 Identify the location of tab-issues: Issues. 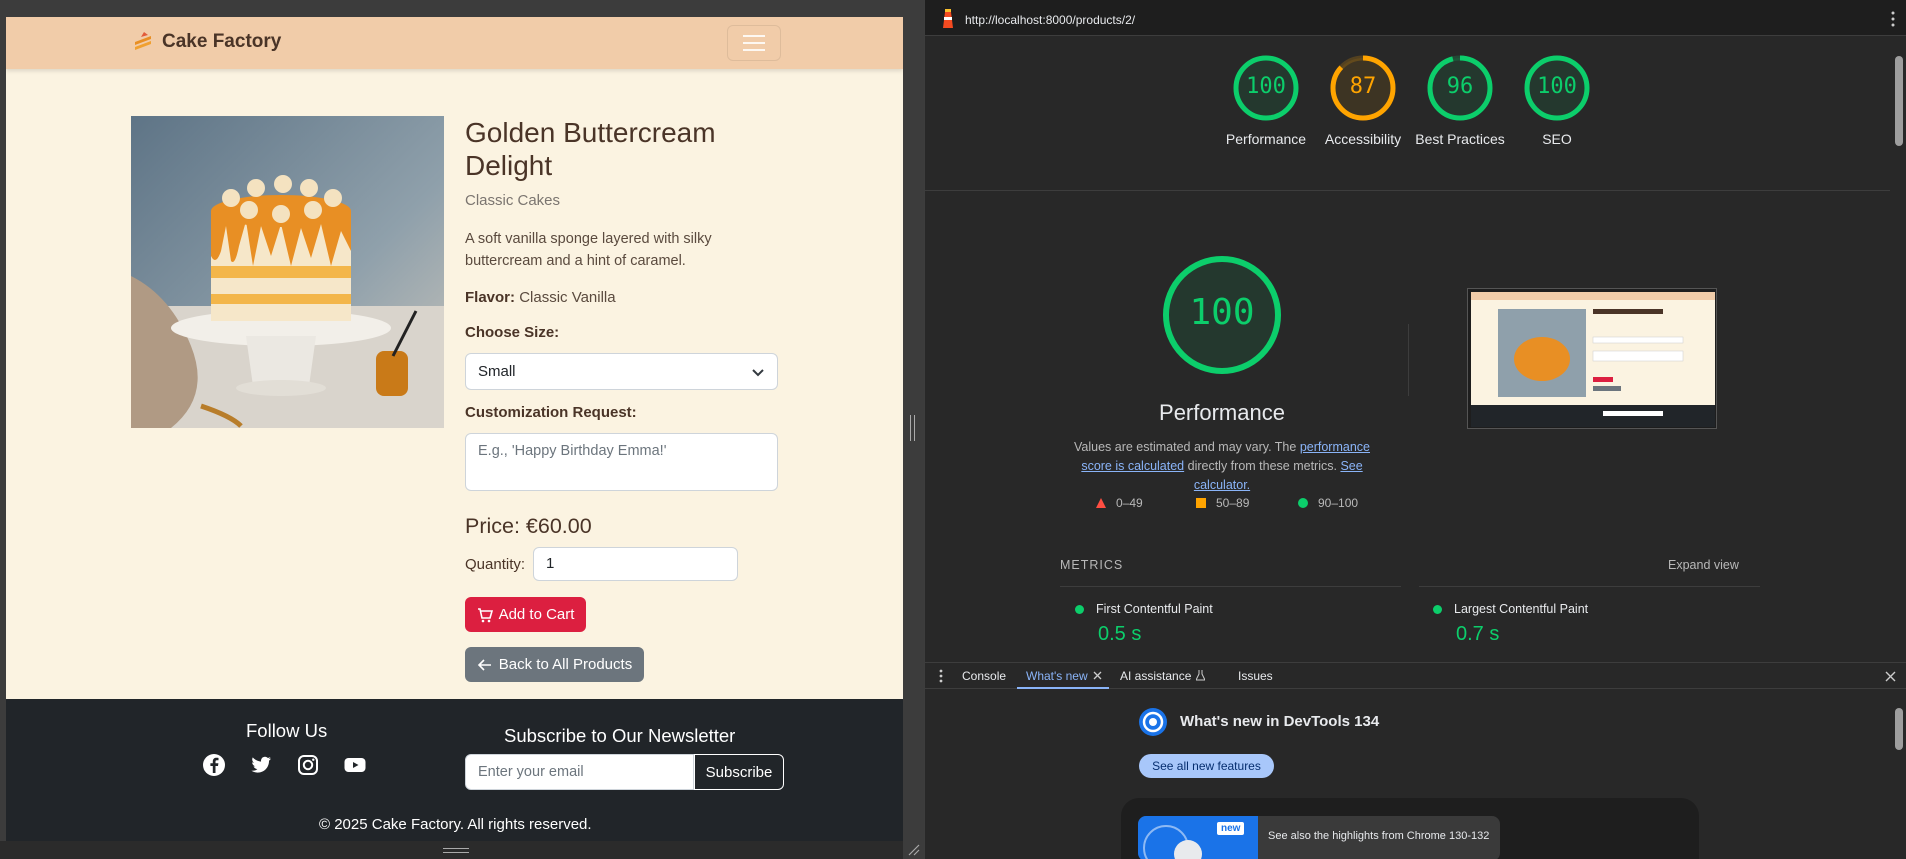
(1255, 676).